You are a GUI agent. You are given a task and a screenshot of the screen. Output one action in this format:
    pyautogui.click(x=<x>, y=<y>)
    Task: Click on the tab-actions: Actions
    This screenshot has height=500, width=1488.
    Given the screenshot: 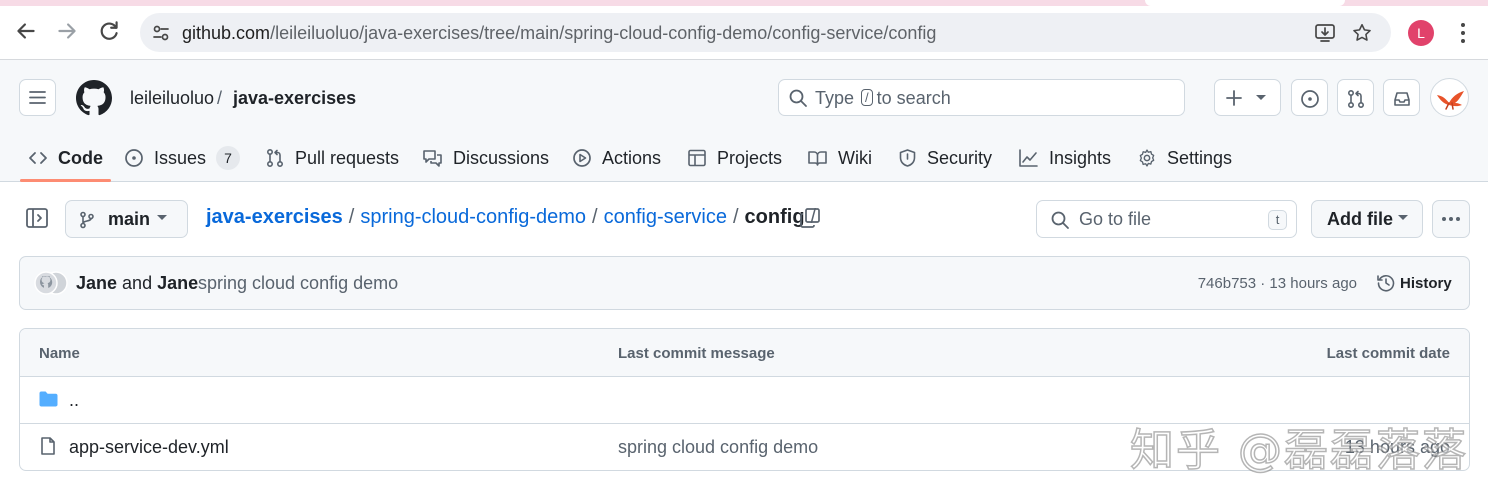 What is the action you would take?
    pyautogui.click(x=616, y=158)
    